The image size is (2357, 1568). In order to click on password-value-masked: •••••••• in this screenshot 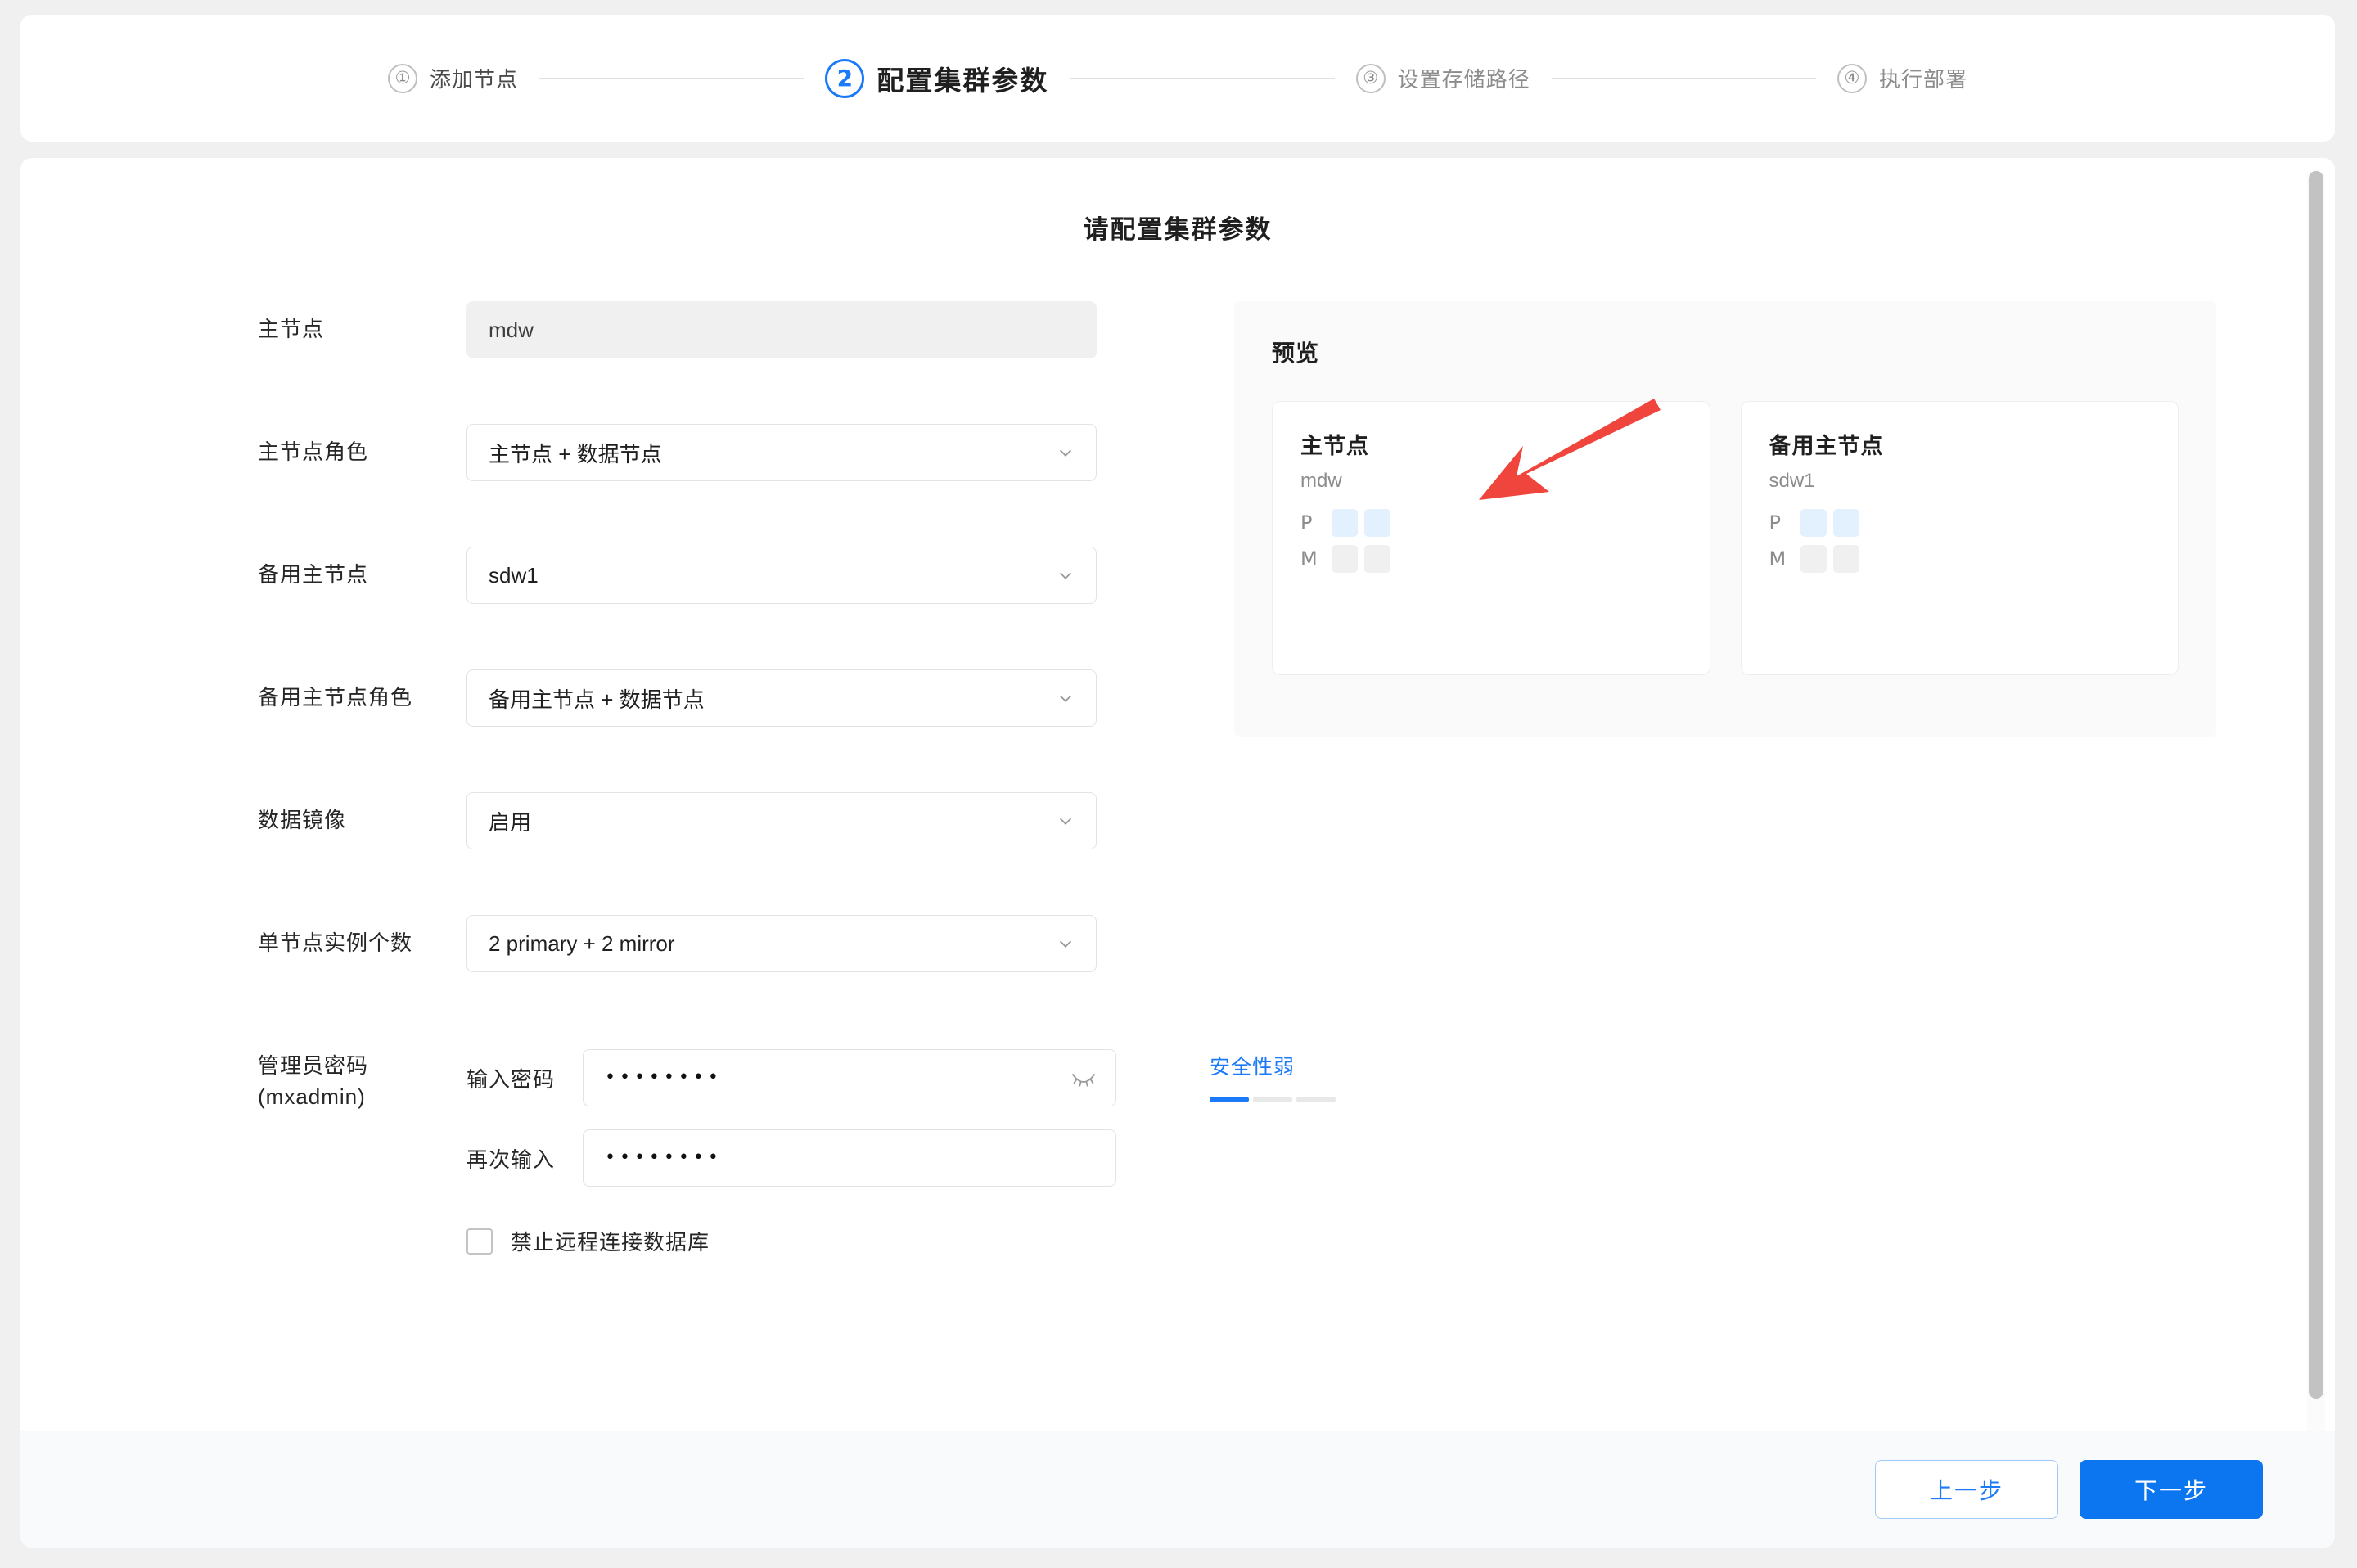, I will do `click(664, 1077)`.